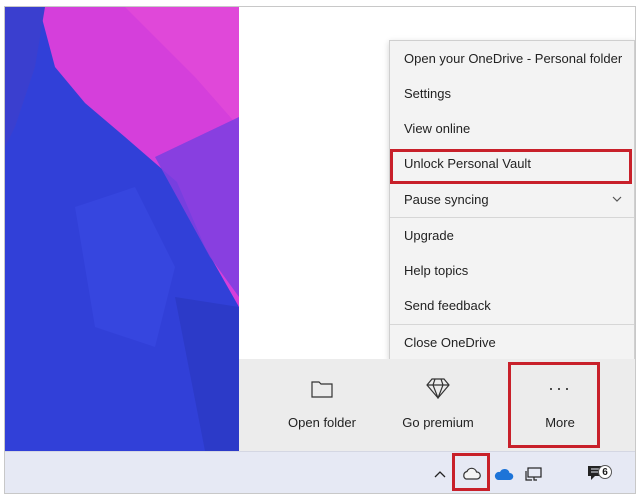  What do you see at coordinates (320, 472) in the screenshot?
I see `taskbar: 6` at bounding box center [320, 472].